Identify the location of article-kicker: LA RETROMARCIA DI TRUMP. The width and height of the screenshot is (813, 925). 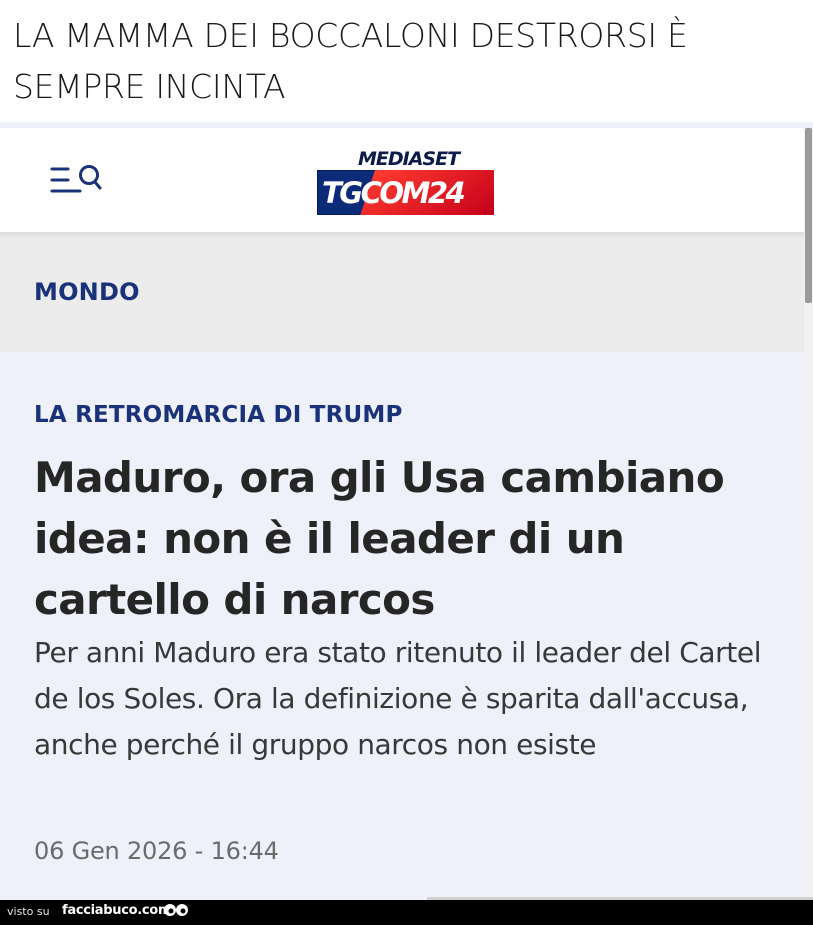
(218, 415).